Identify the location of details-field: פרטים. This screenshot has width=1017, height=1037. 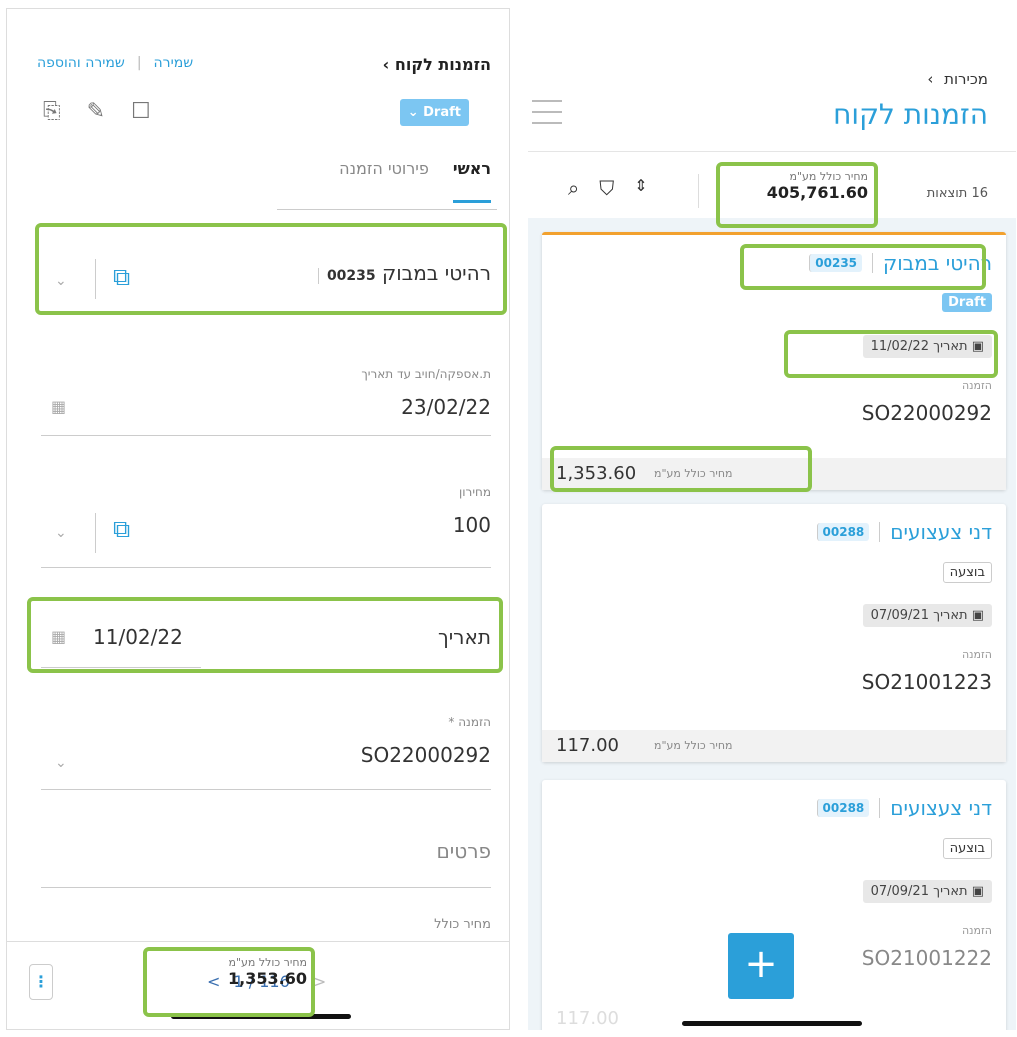
(266, 864).